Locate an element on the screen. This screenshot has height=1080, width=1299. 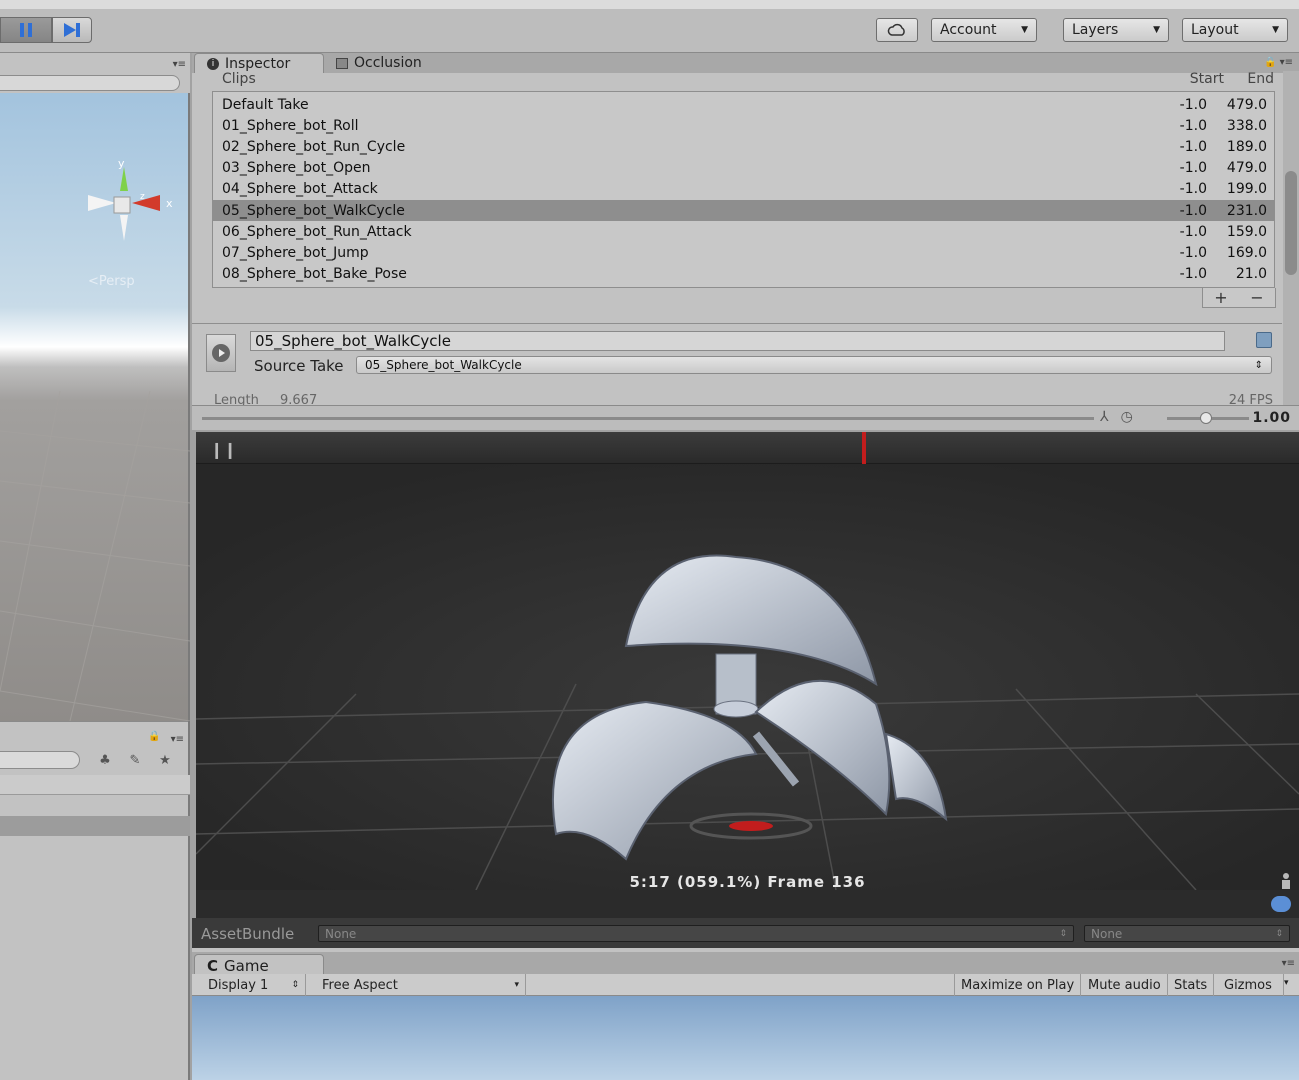
clip-row: 03_Sphere_bot_Open -1.0 479.0 is located at coordinates (743, 168).